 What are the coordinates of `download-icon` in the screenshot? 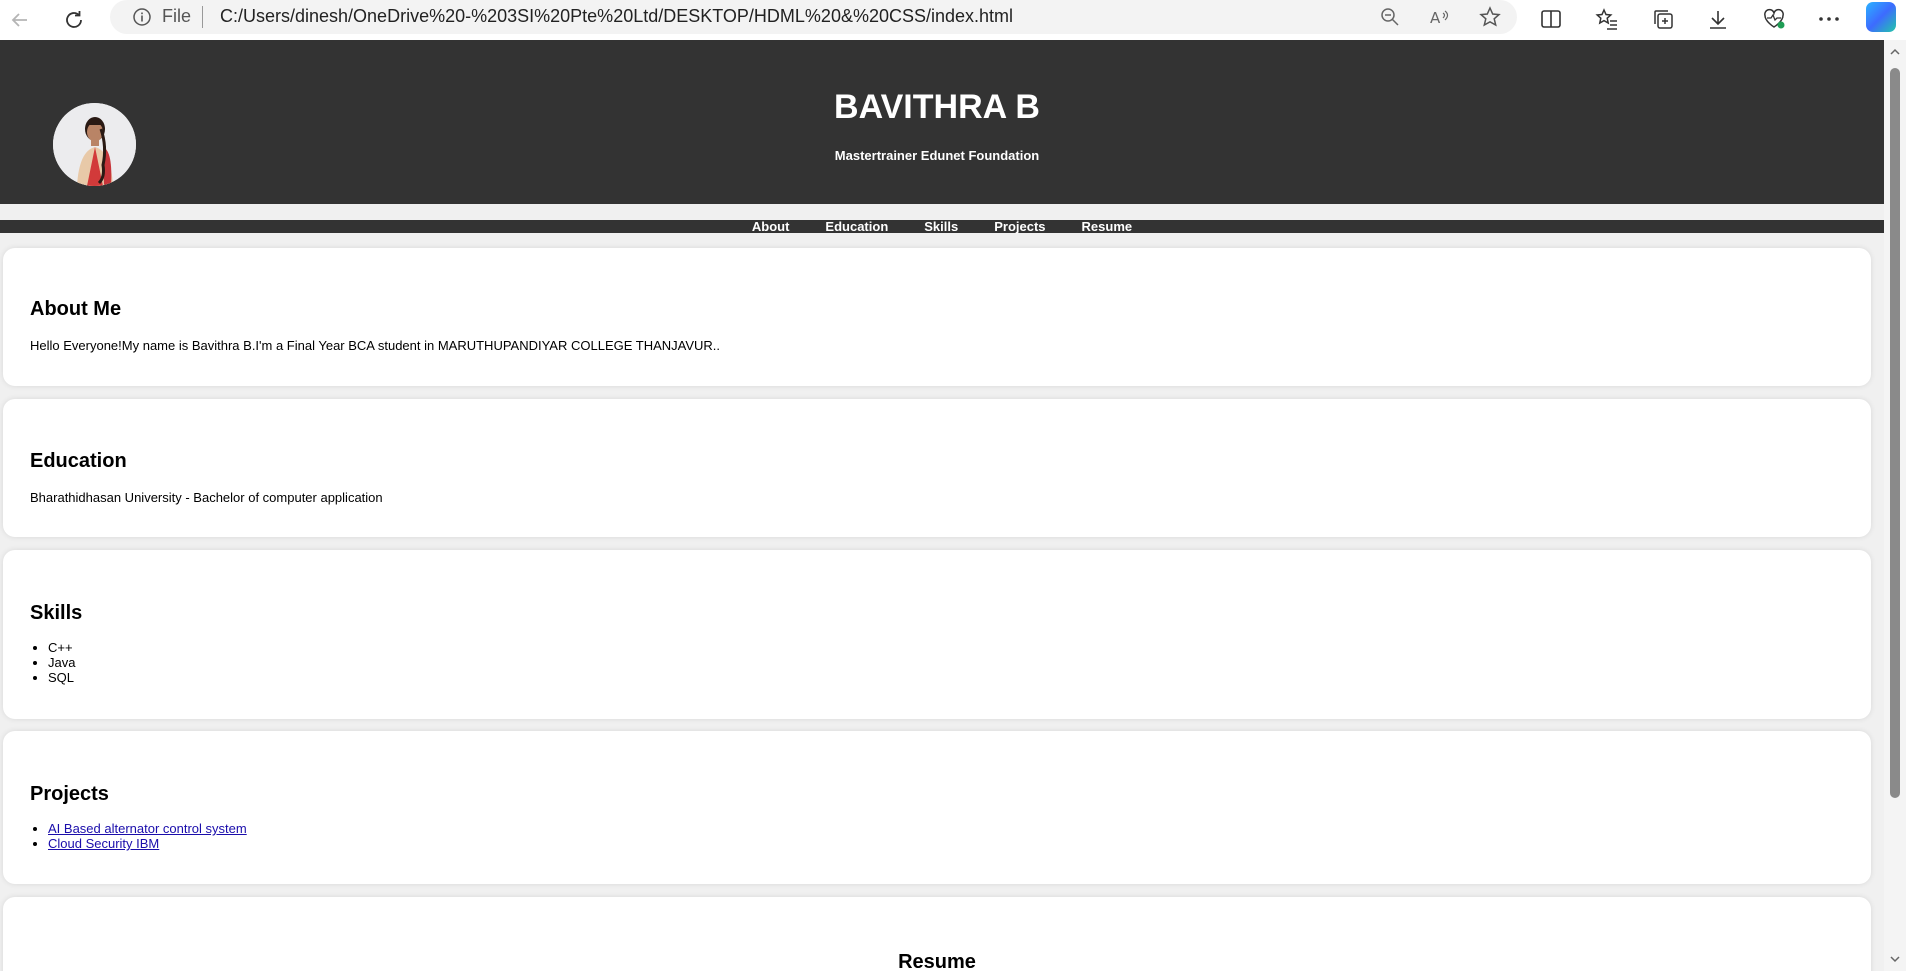 It's located at (1718, 20).